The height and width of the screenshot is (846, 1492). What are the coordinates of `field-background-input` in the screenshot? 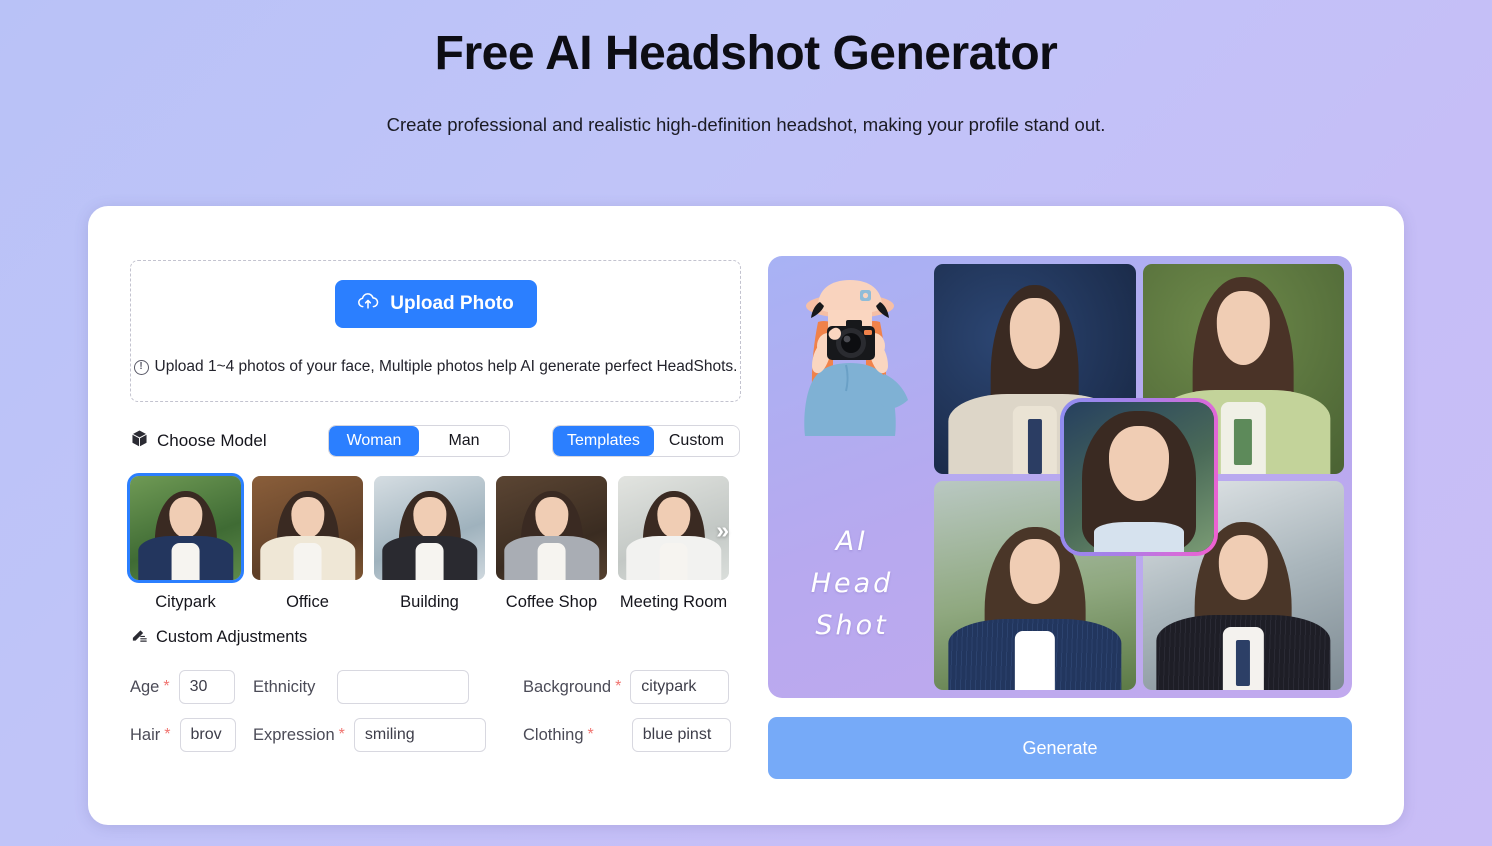 It's located at (680, 687).